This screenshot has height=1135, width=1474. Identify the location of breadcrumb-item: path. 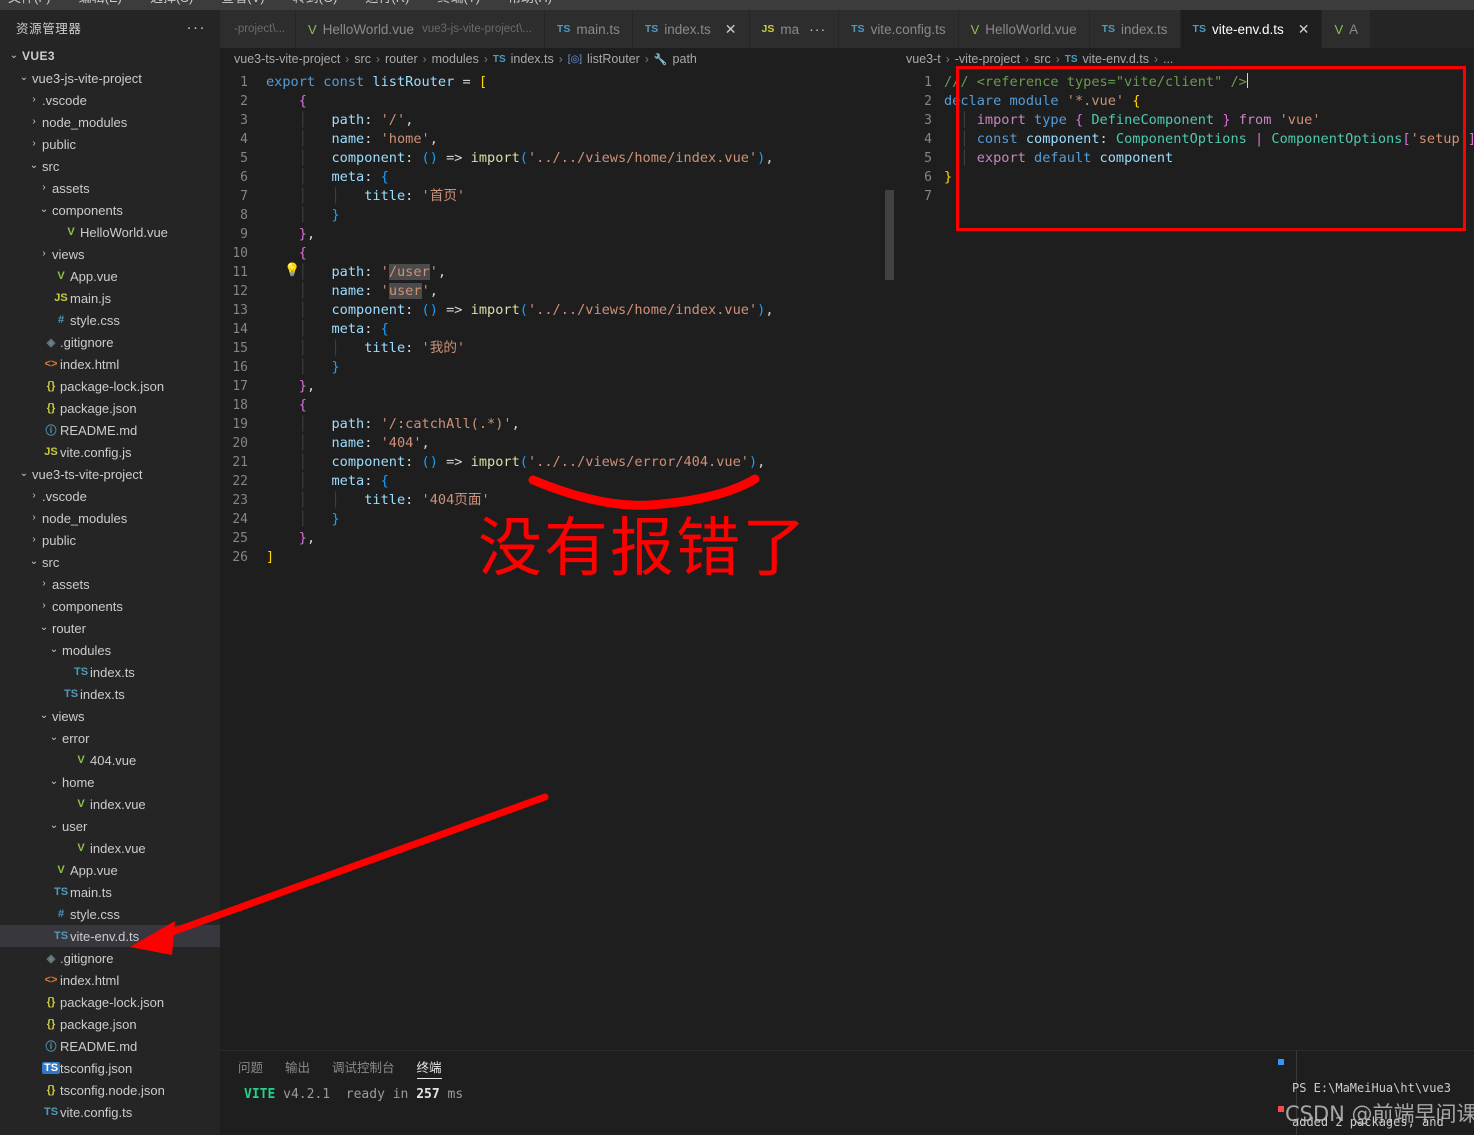
(685, 59).